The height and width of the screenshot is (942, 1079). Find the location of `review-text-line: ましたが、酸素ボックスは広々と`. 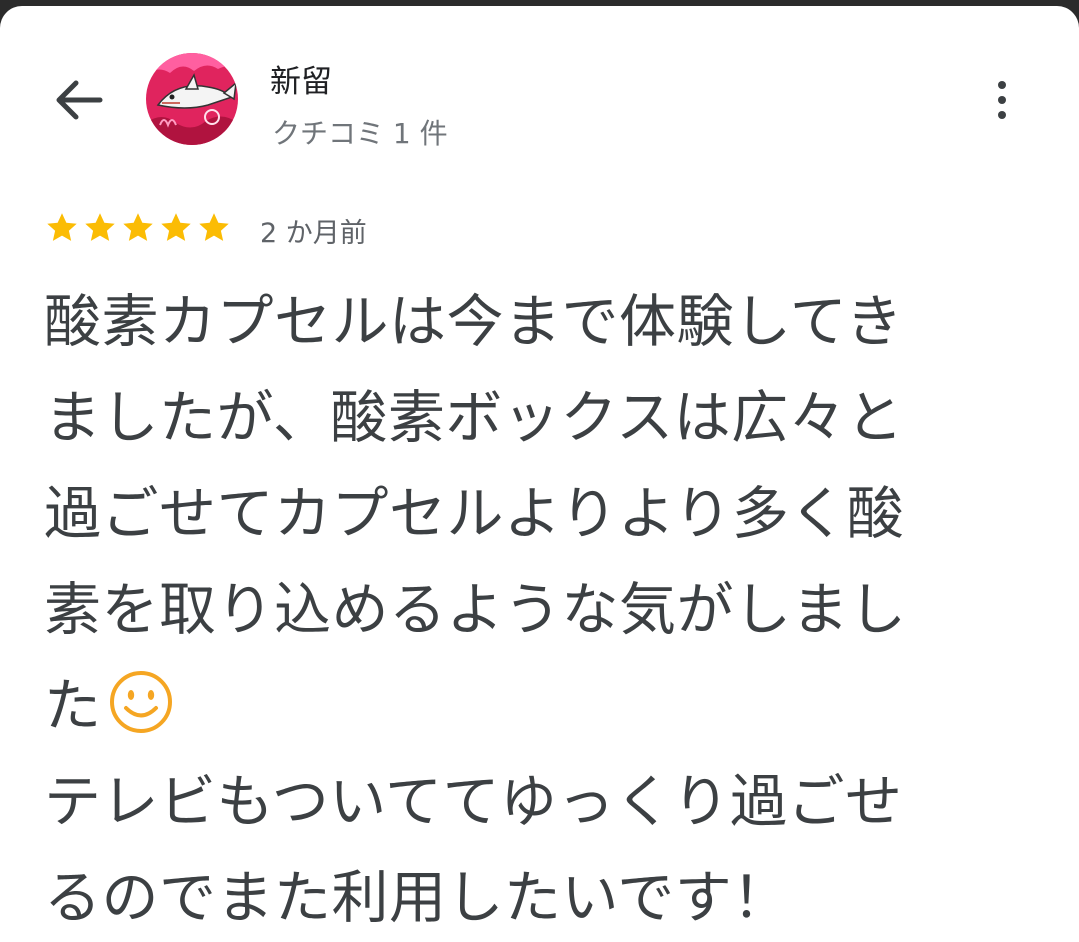

review-text-line: ましたが、酸素ボックスは広々と is located at coordinates (474, 418).